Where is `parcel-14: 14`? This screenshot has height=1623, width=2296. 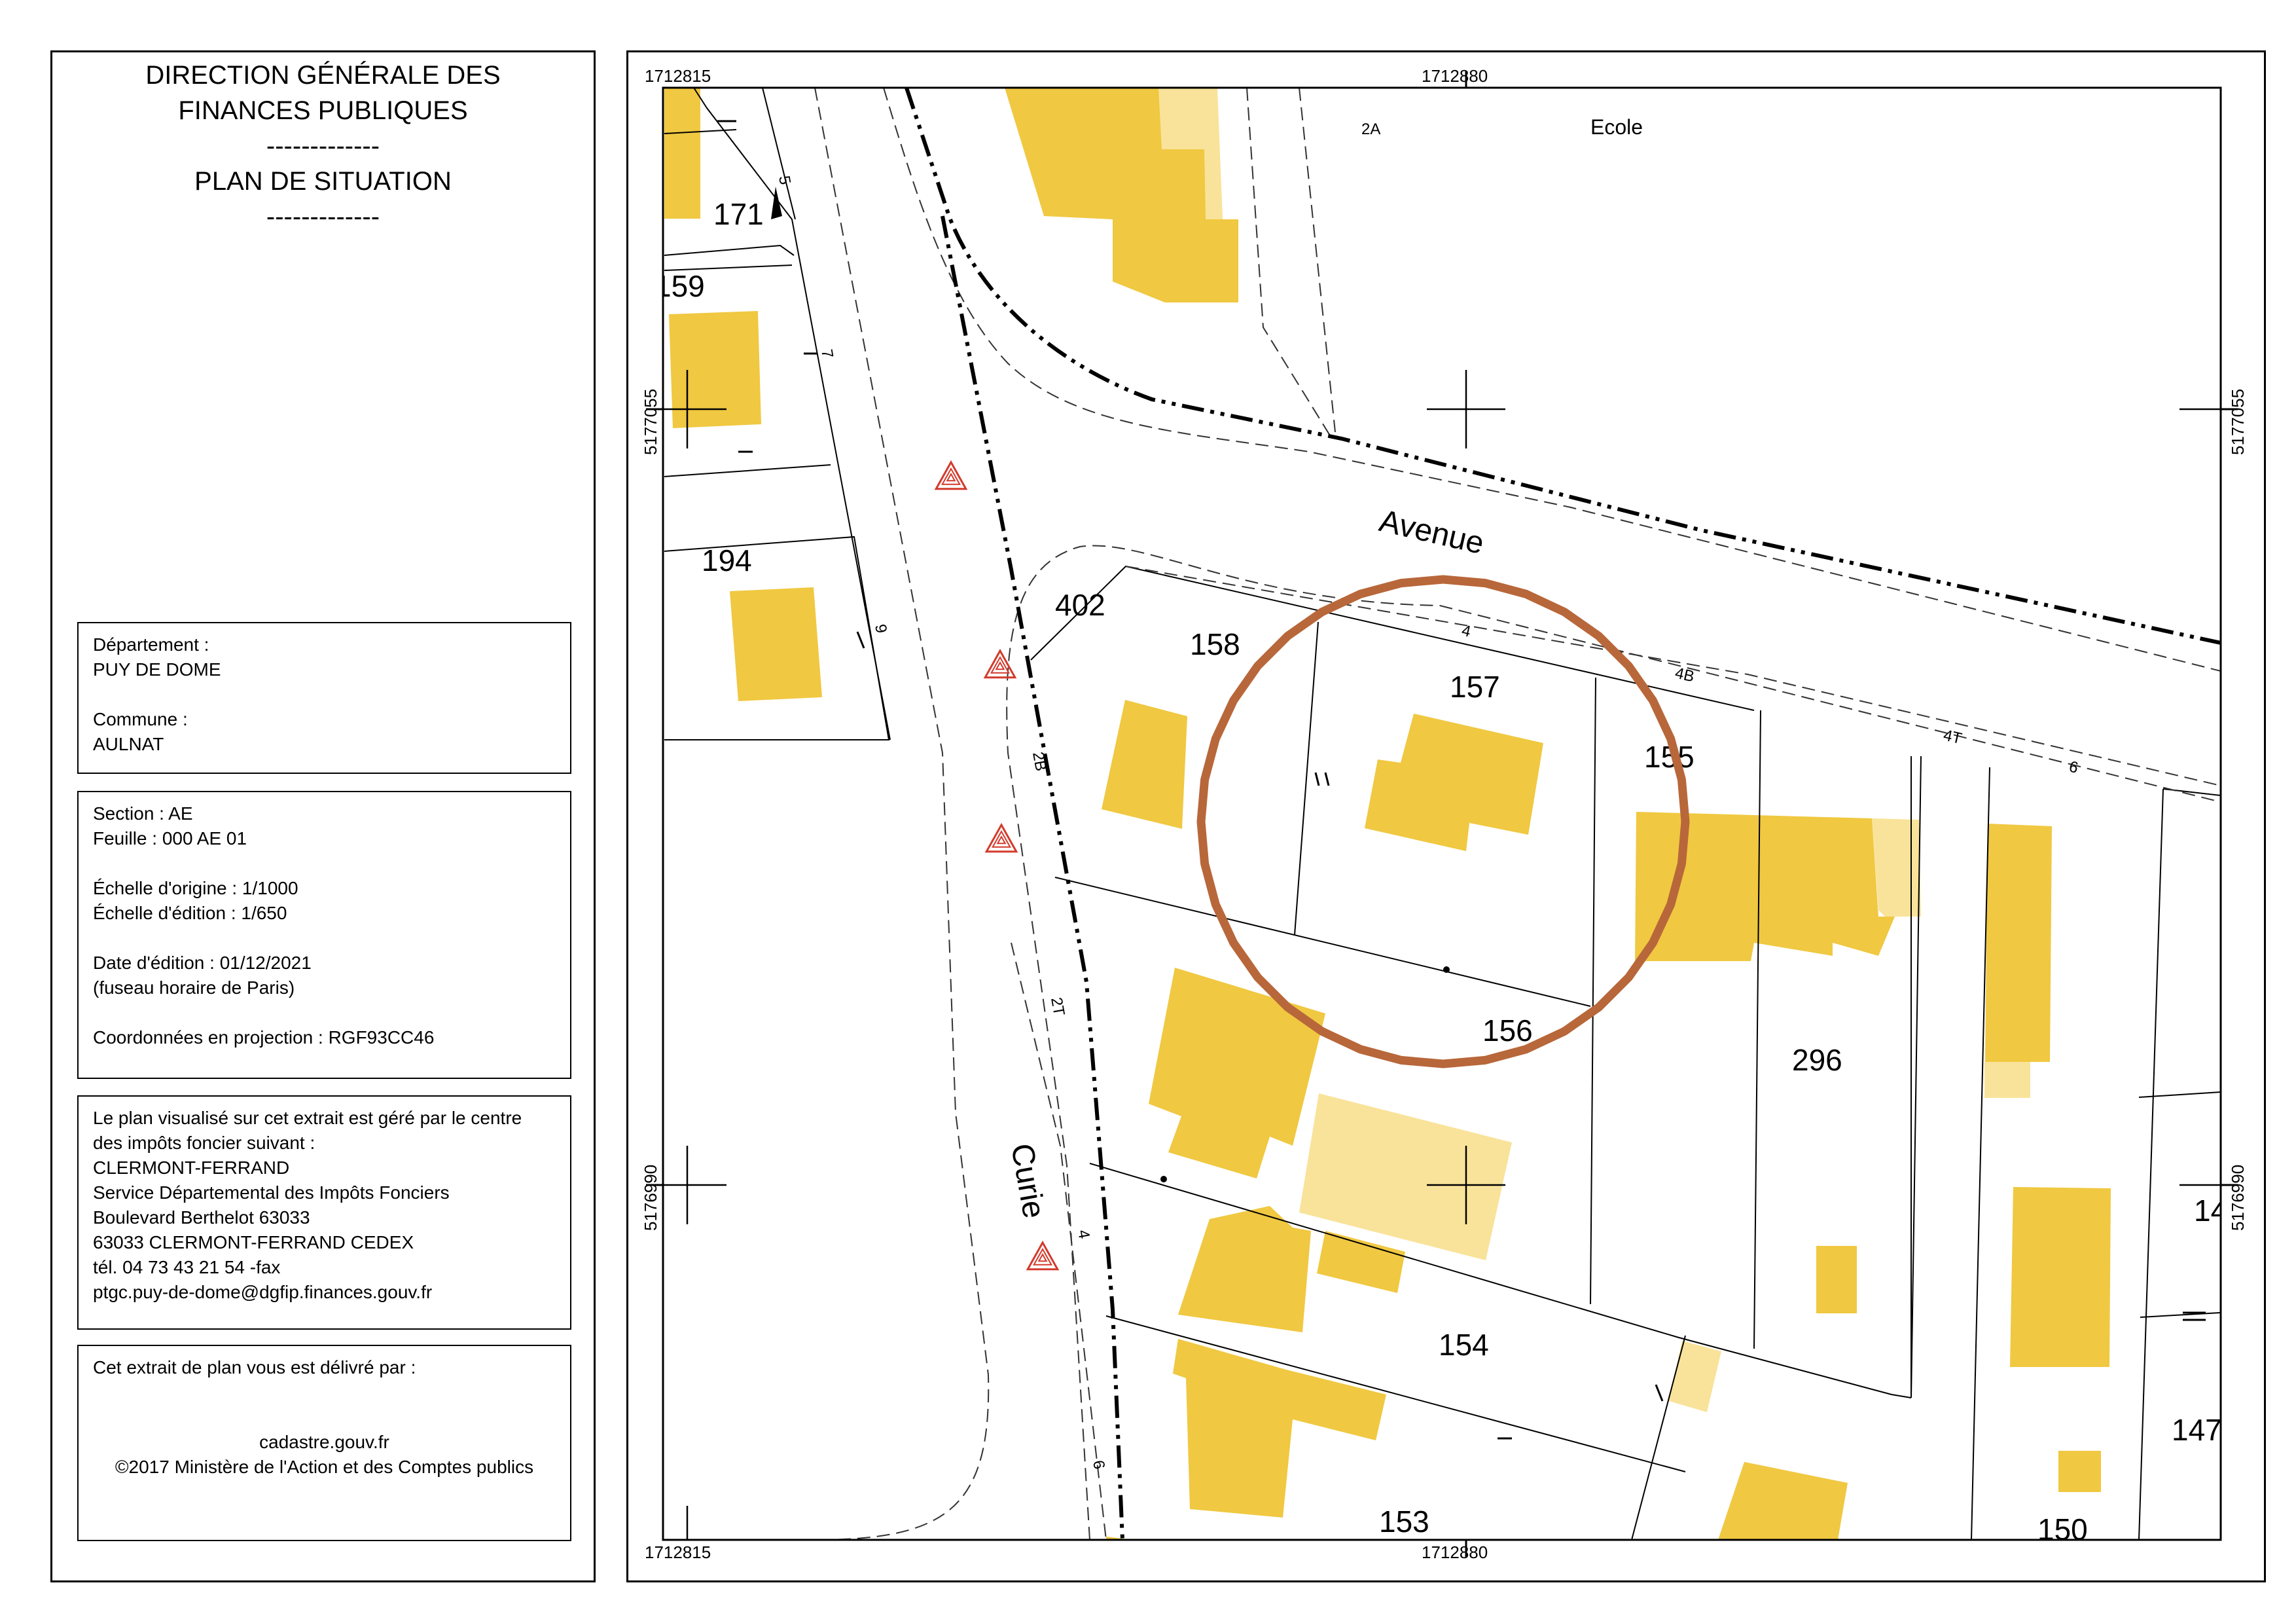
parcel-14: 14 is located at coordinates (2210, 1211).